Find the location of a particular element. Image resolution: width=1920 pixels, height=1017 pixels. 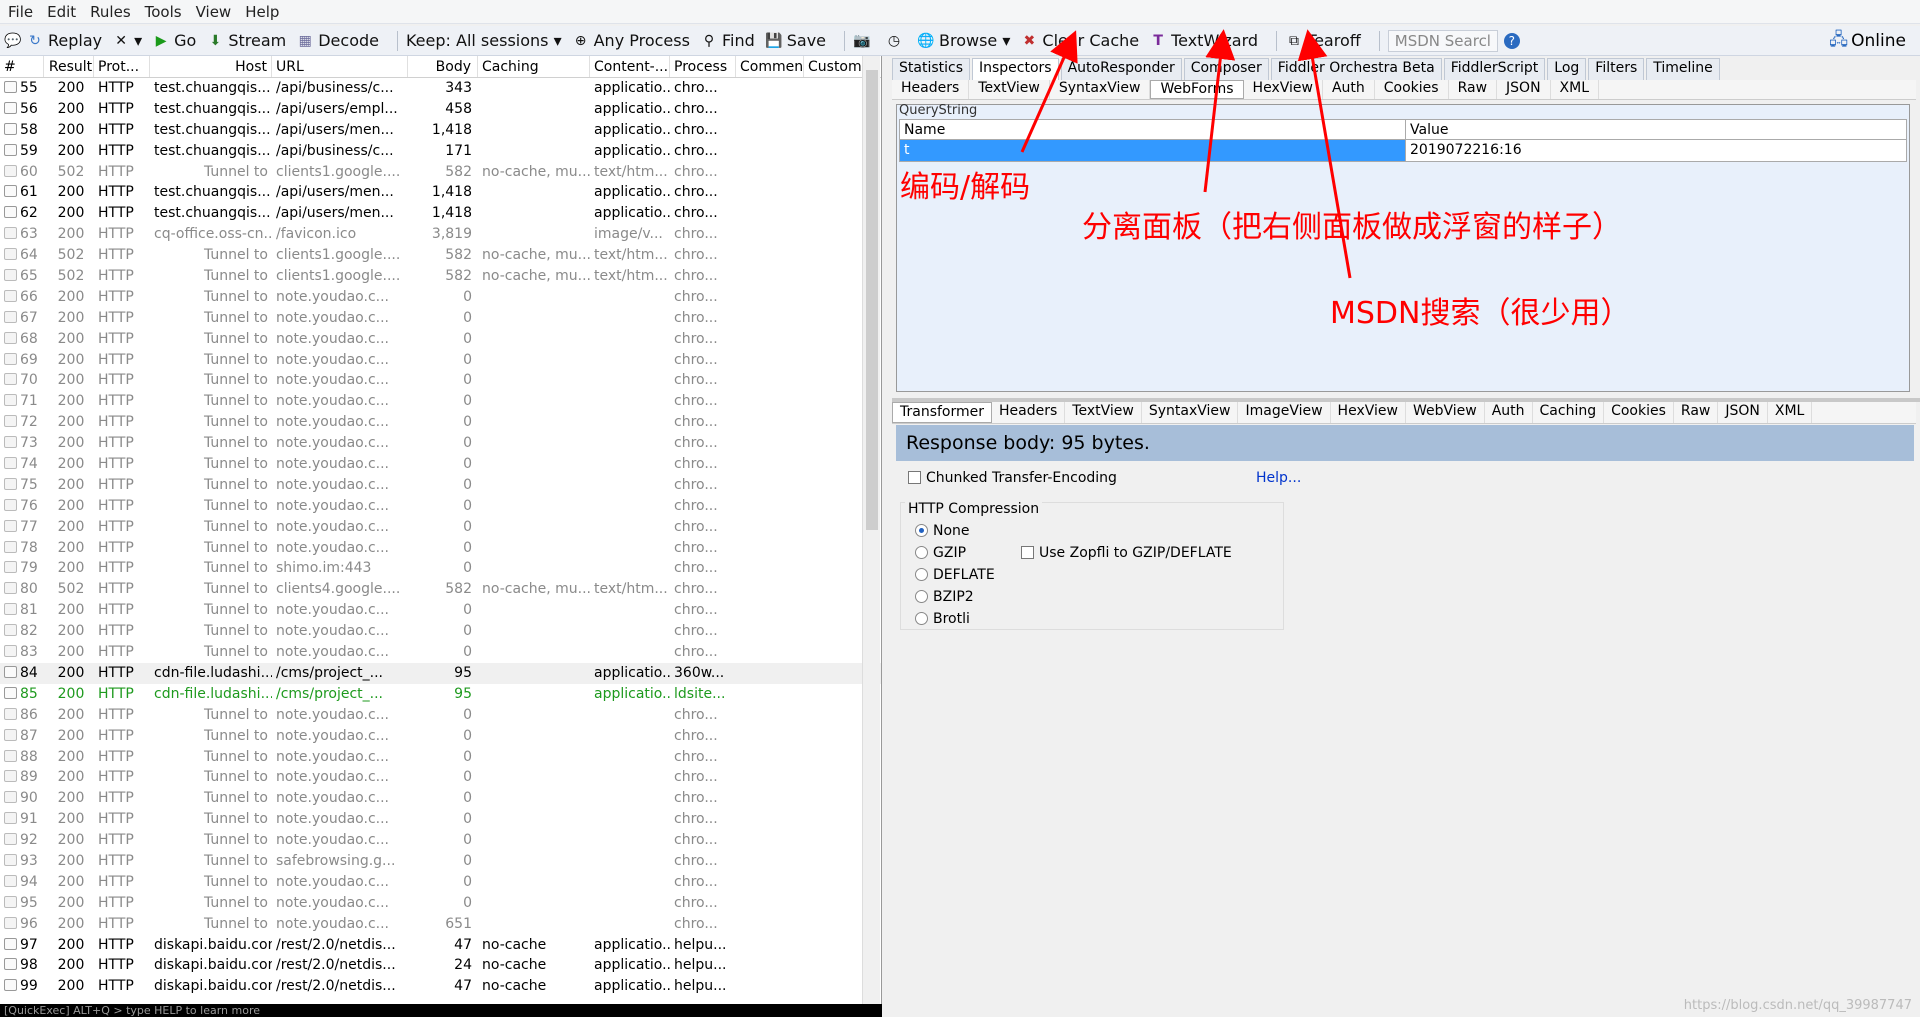

arrow-to-textwizard is located at coordinates (1049, 91).